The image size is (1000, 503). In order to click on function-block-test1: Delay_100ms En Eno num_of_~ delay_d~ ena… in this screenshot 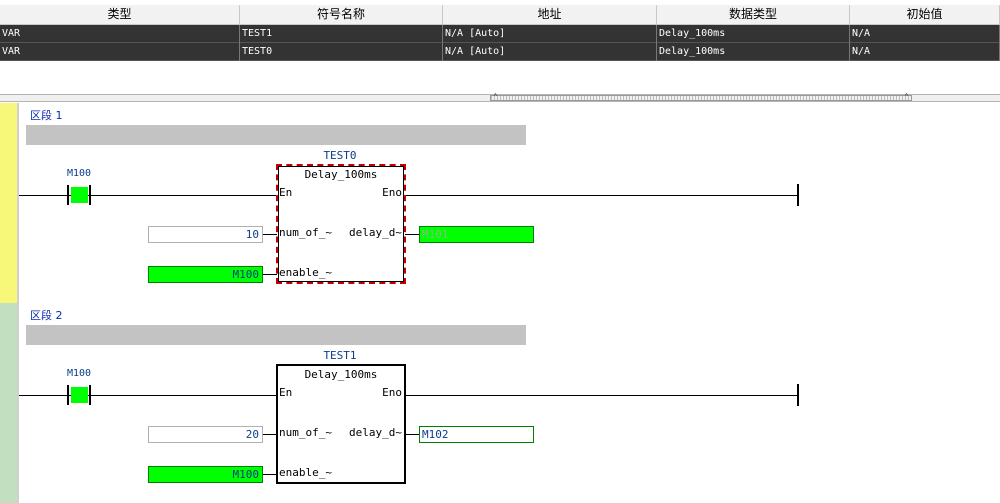, I will do `click(341, 424)`.